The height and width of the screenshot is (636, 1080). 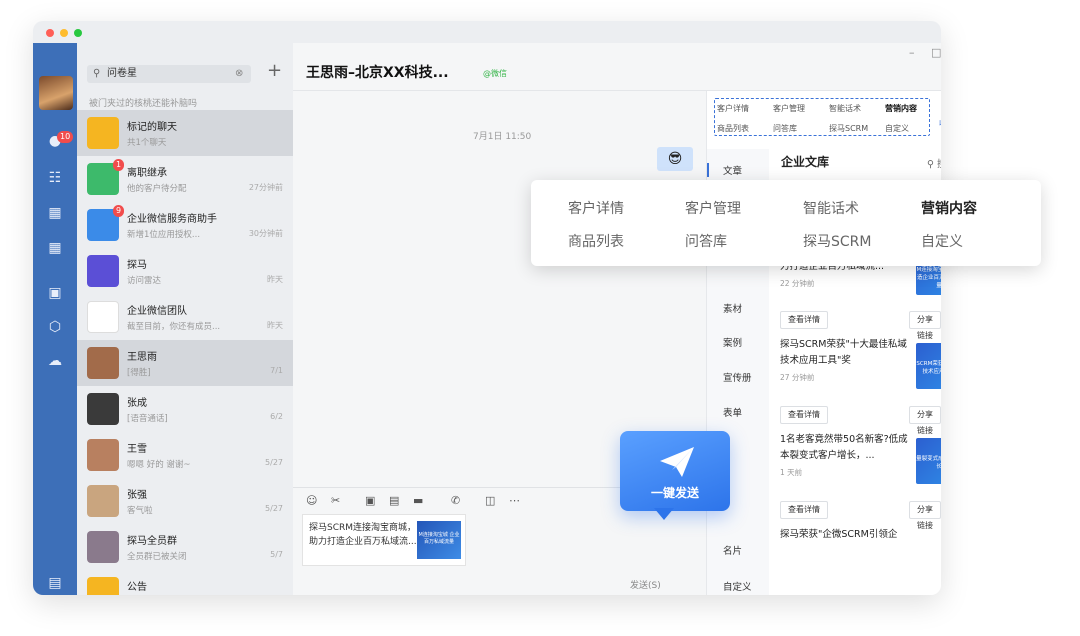 What do you see at coordinates (675, 471) in the screenshot?
I see `one-click-send-button: 一键发送` at bounding box center [675, 471].